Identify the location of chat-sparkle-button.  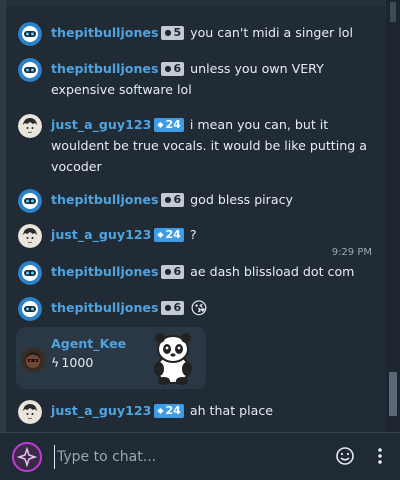
(27, 457).